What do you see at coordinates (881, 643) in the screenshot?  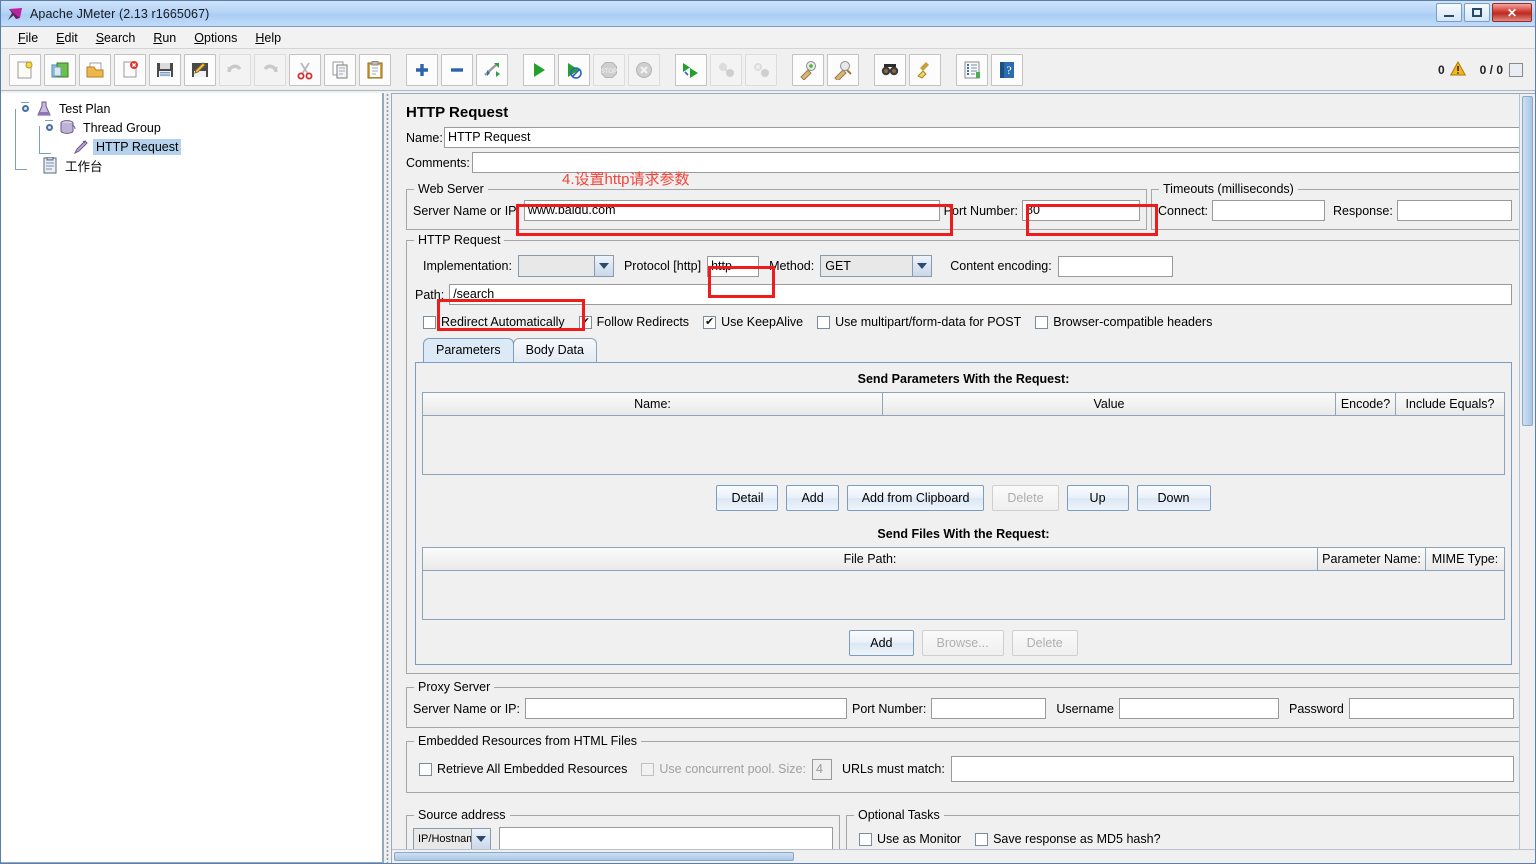 I see `files-add-button: Add` at bounding box center [881, 643].